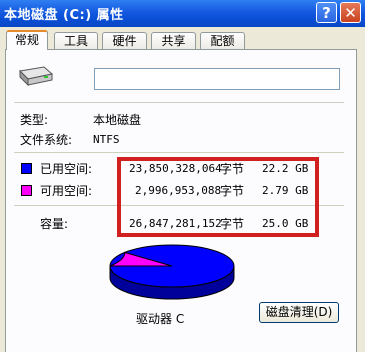  I want to click on hard-drive-icon, so click(36, 76).